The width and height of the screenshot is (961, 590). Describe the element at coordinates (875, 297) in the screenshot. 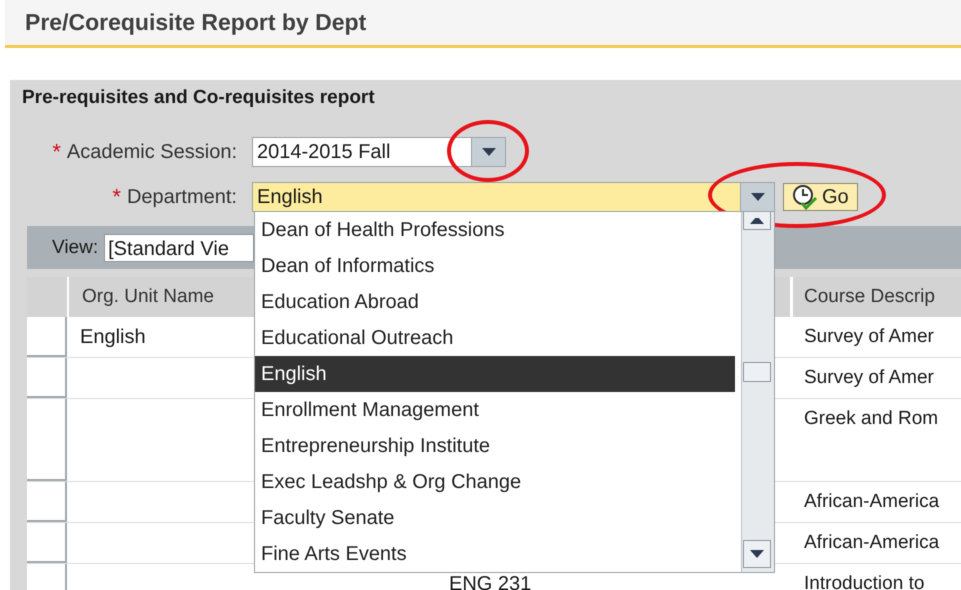

I see `column-header: Course Descrip` at that location.